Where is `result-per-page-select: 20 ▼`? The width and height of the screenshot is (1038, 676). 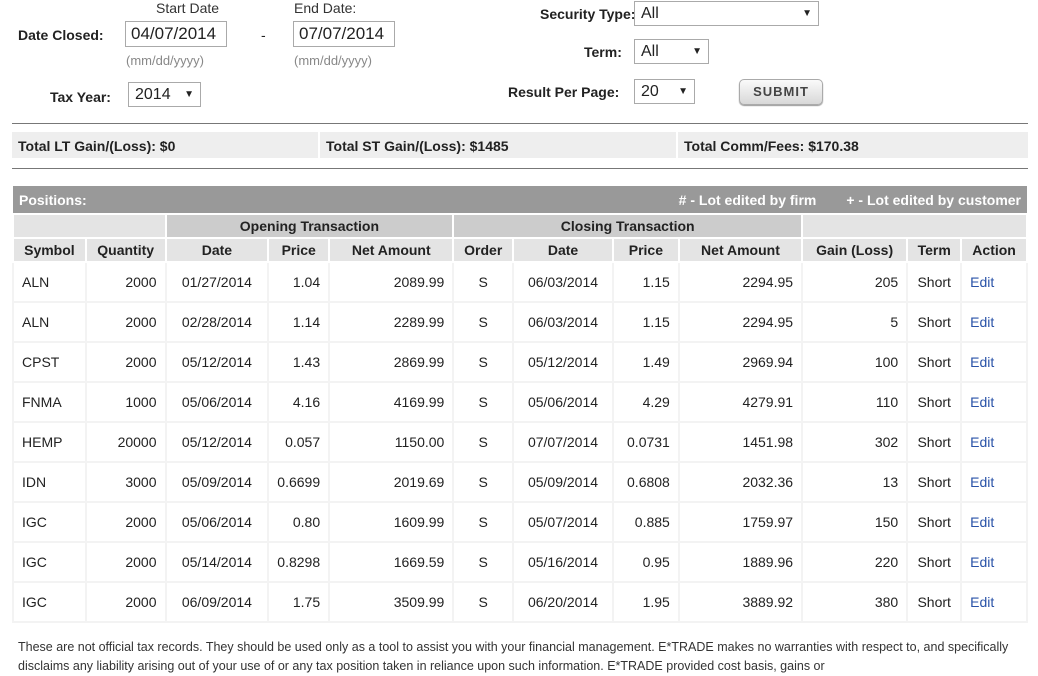
result-per-page-select: 20 ▼ is located at coordinates (664, 91).